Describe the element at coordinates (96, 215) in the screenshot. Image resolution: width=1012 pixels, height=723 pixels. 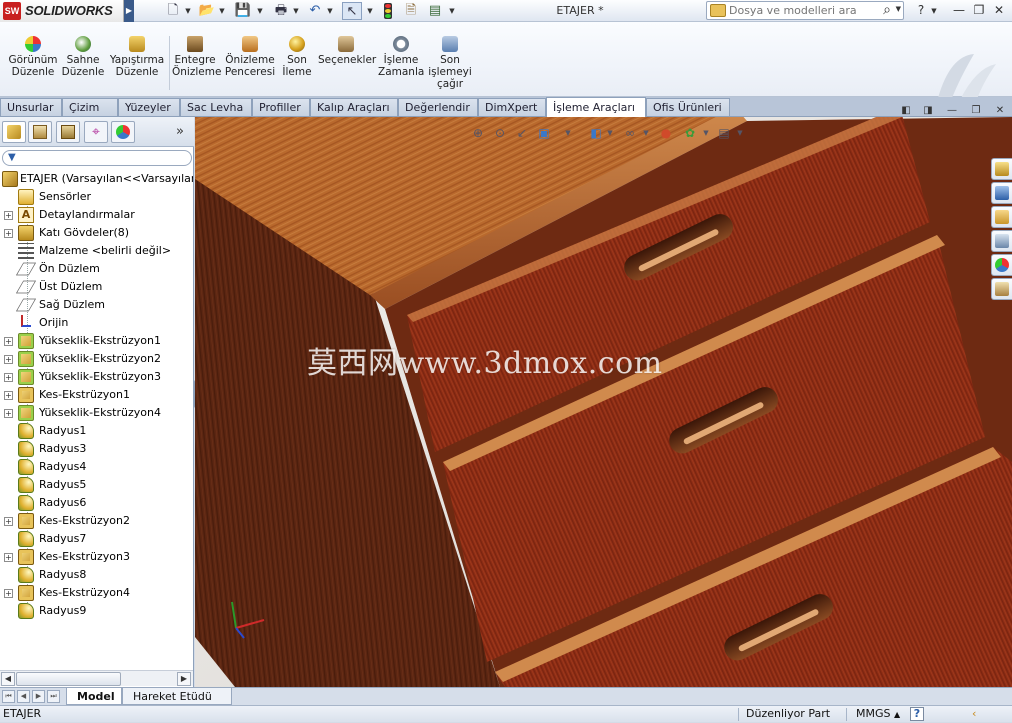
I see `tree-item: + A Detaylandırmalar` at that location.